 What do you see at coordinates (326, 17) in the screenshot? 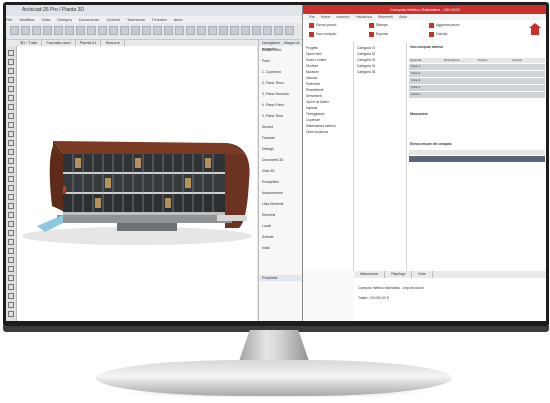
I see `ribbon-tab: Home` at bounding box center [326, 17].